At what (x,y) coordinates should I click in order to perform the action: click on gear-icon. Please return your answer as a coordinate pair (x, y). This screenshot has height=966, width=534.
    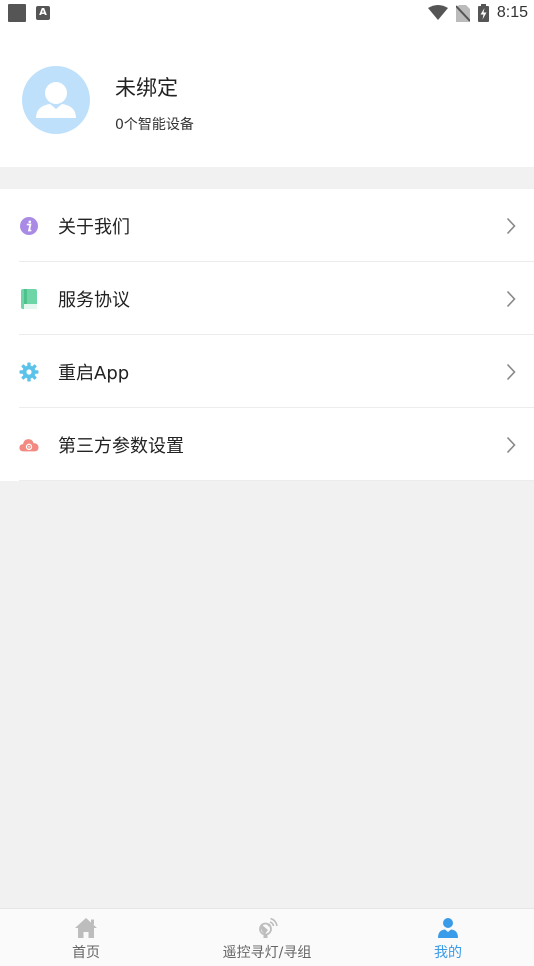
    Looking at the image, I should click on (29, 372).